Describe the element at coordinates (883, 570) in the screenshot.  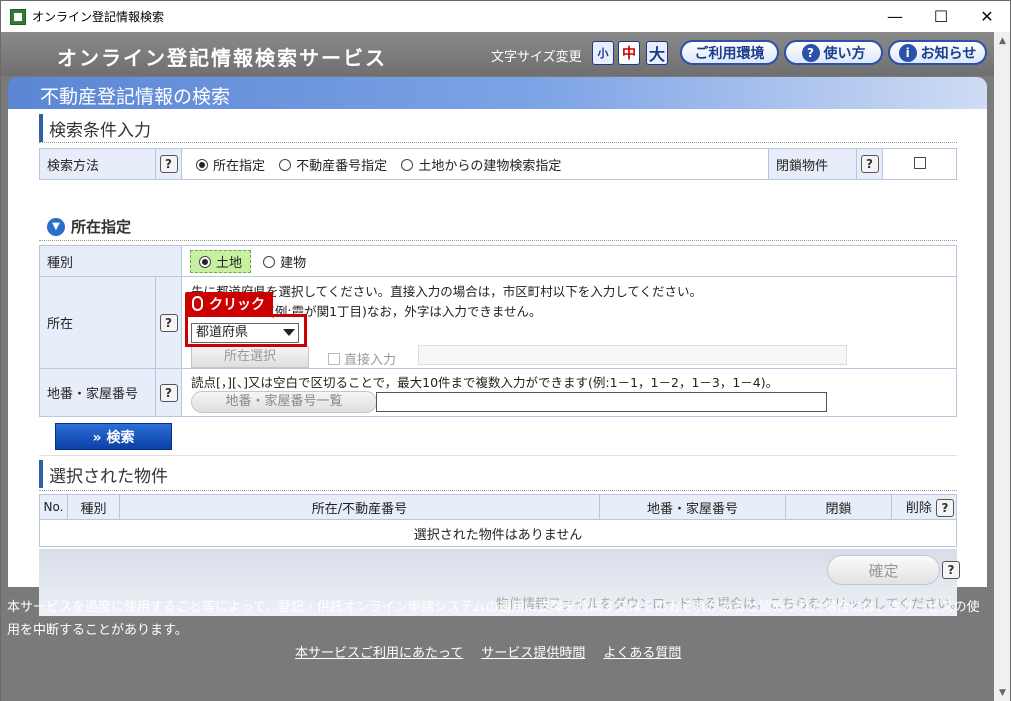
I see `confirm-button: 確定` at that location.